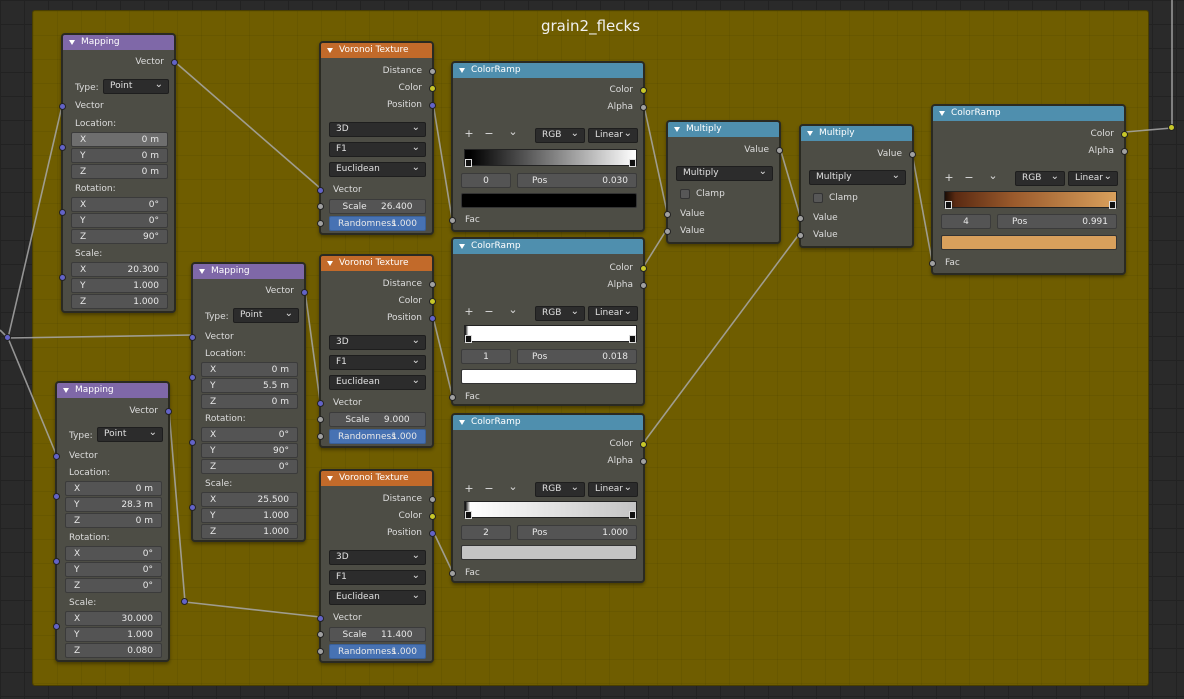 This screenshot has width=1184, height=699. What do you see at coordinates (486, 356) in the screenshot?
I see `stop-index-field: 1` at bounding box center [486, 356].